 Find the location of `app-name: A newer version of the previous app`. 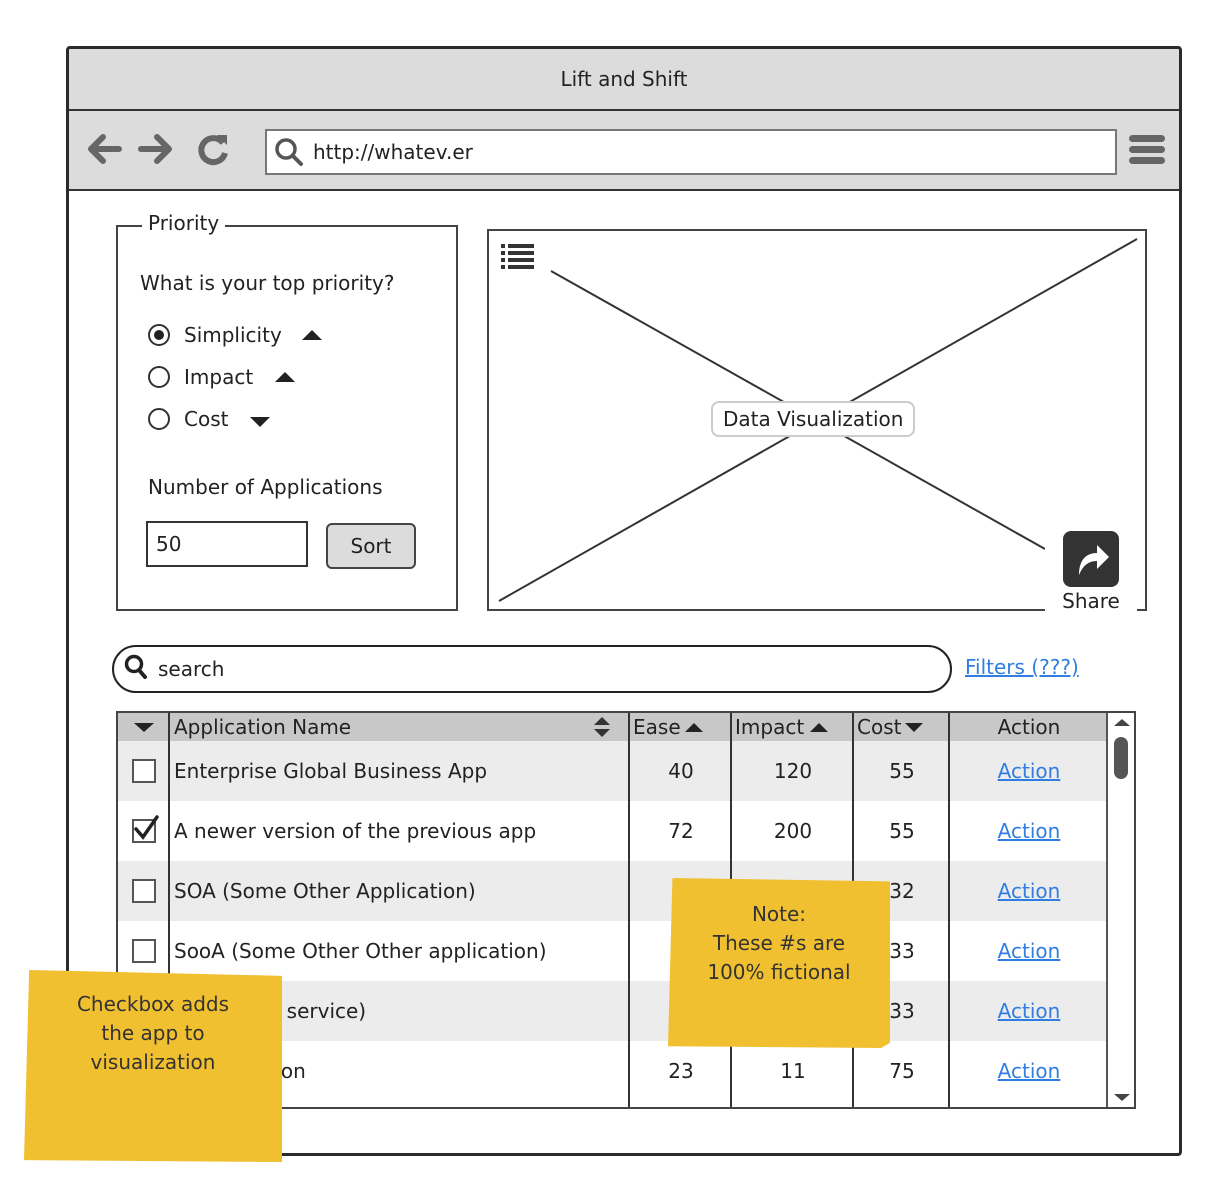

app-name: A newer version of the previous app is located at coordinates (355, 831).